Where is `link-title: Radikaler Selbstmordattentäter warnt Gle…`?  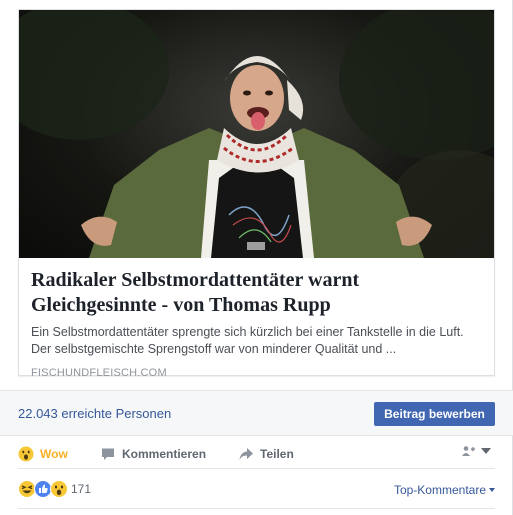 link-title: Radikaler Selbstmordattentäter warnt Gle… is located at coordinates (256, 293).